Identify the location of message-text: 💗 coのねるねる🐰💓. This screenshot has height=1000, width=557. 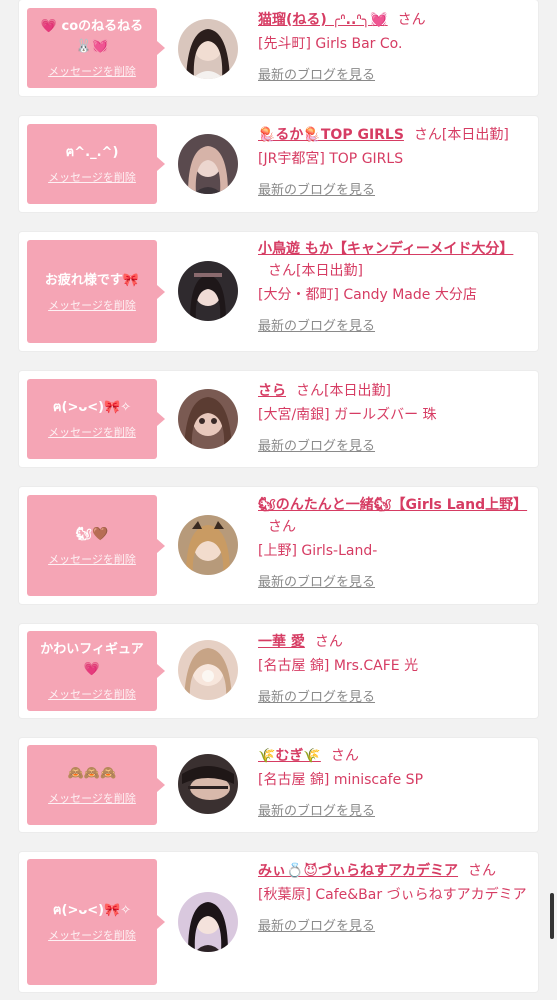
(92, 36).